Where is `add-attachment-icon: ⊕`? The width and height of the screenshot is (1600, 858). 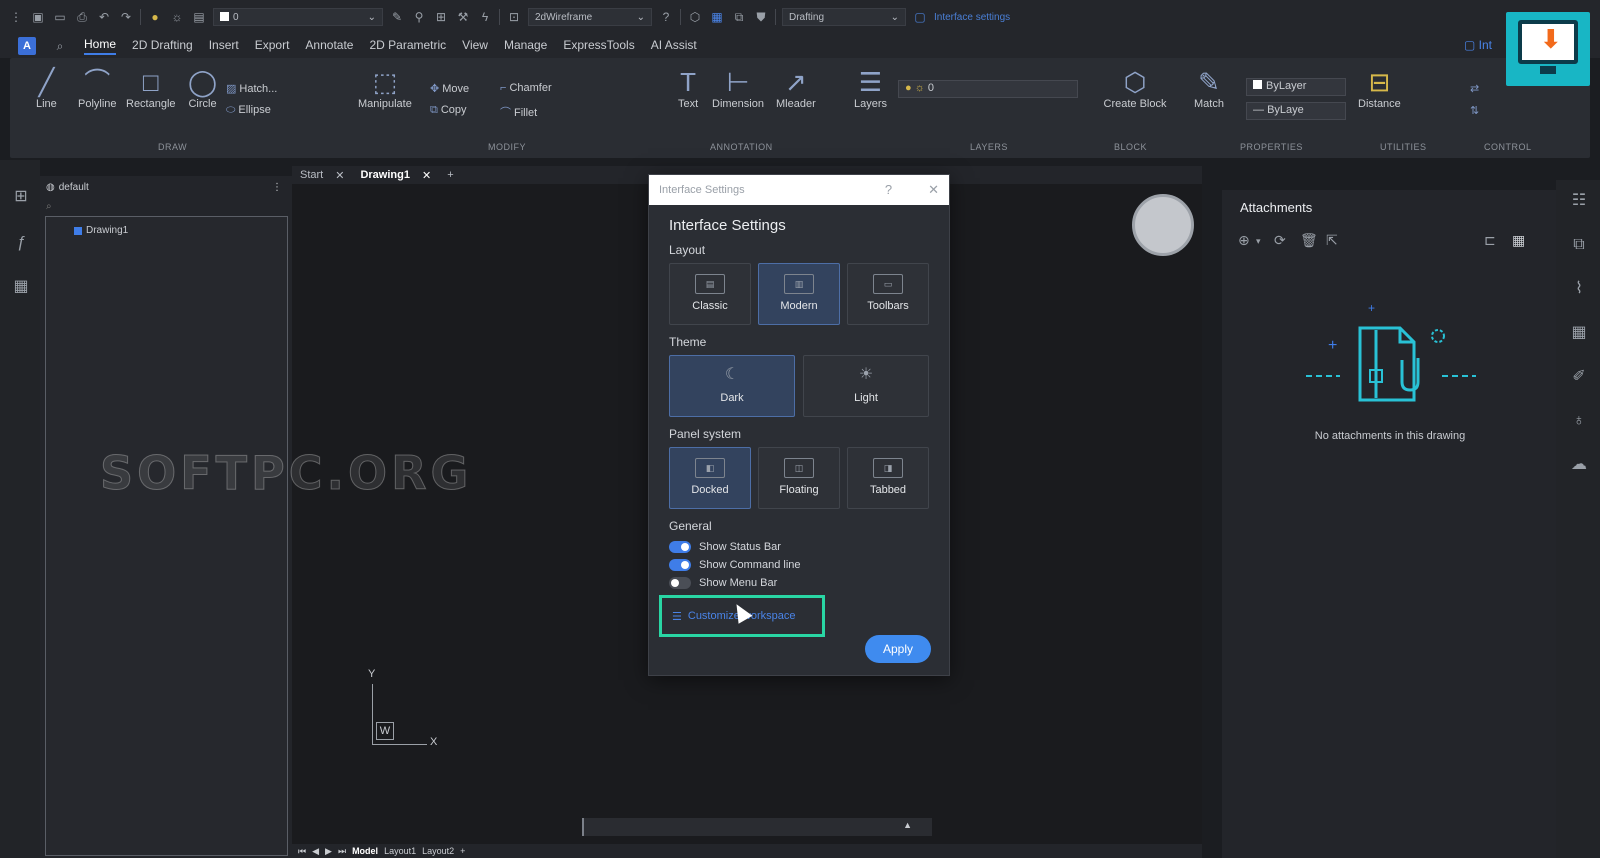 add-attachment-icon: ⊕ is located at coordinates (1244, 240).